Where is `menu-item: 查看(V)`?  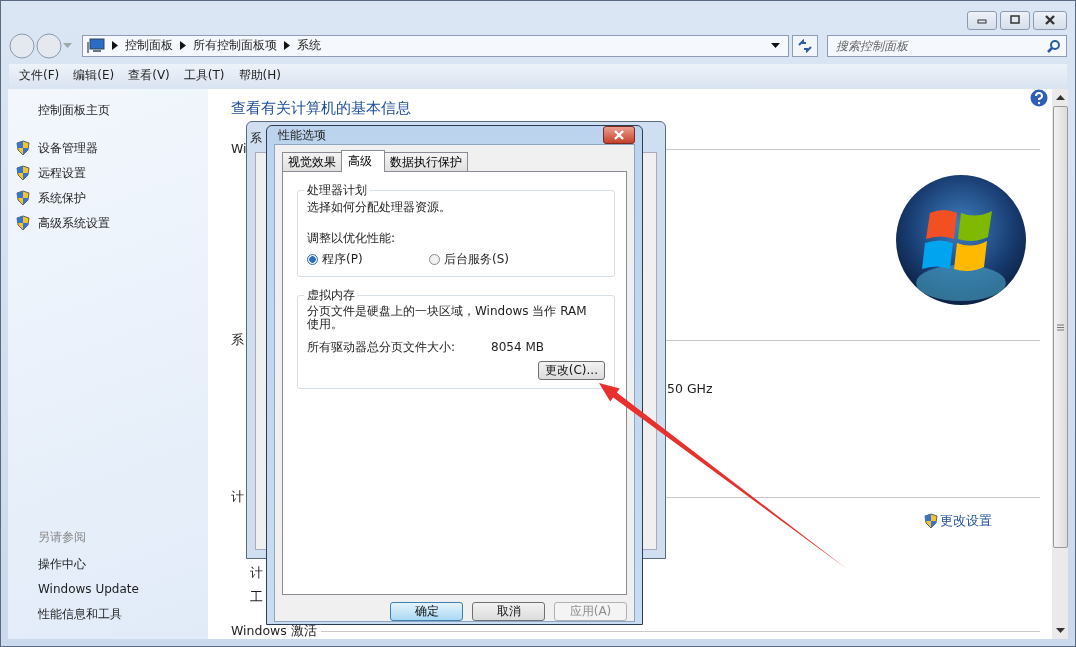 menu-item: 查看(V) is located at coordinates (149, 76).